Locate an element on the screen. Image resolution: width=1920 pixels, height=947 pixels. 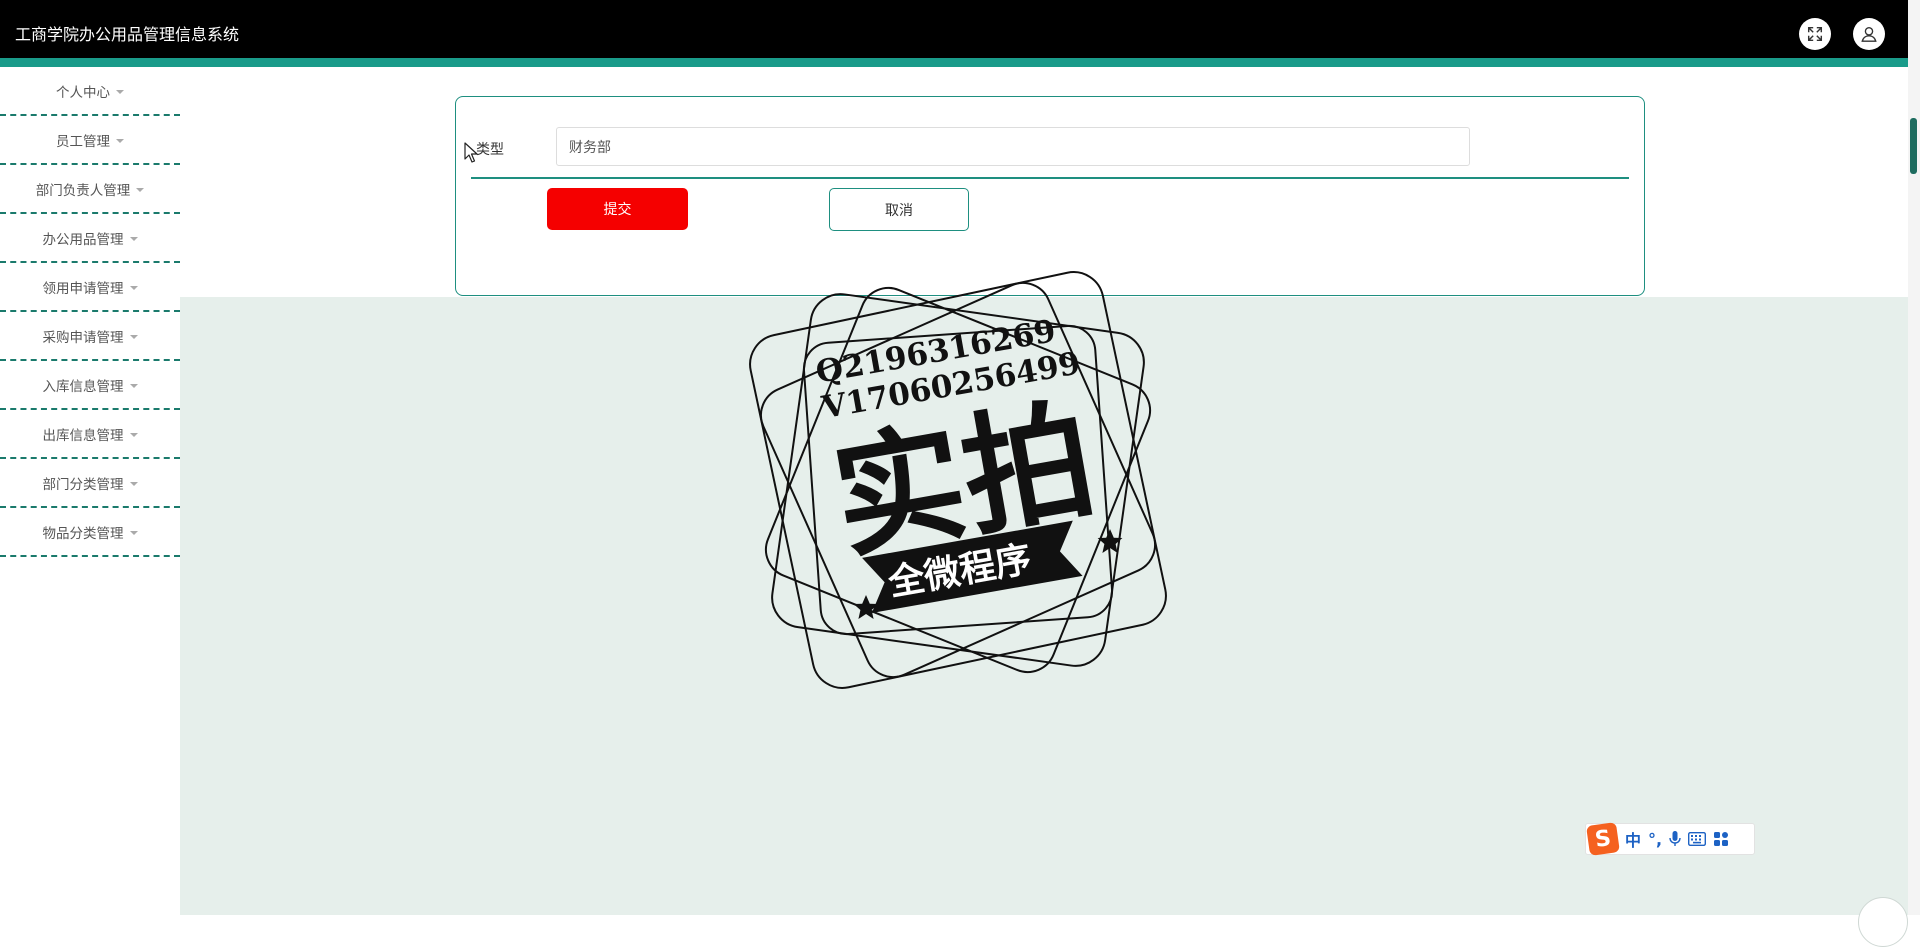
cancel-button: 取消 is located at coordinates (899, 209).